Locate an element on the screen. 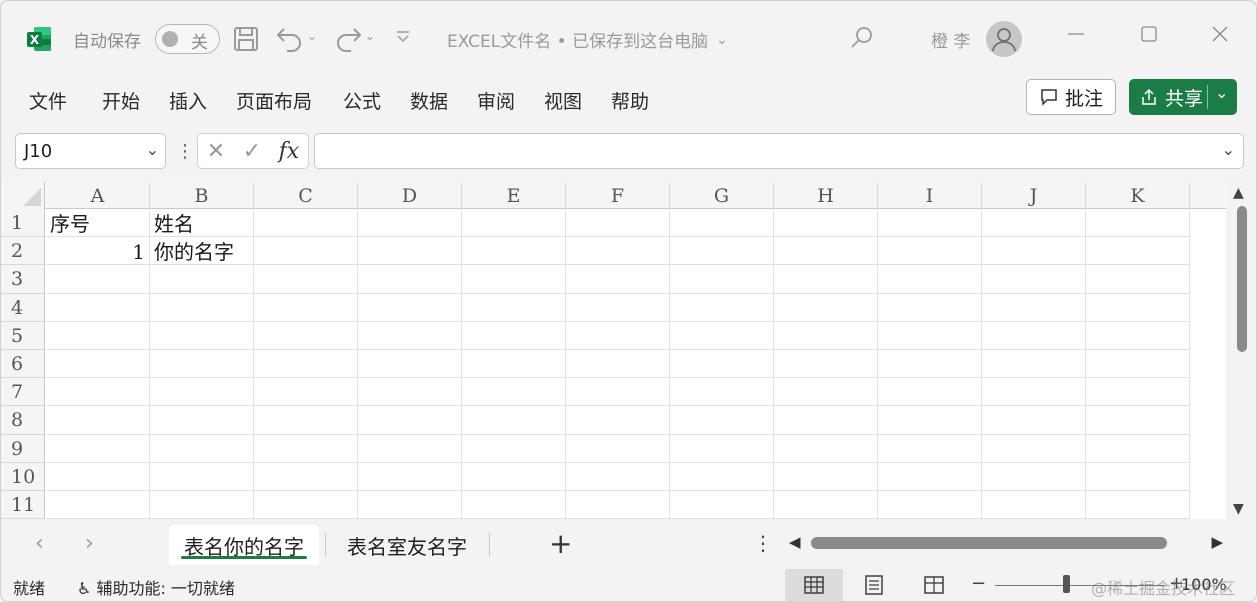 The width and height of the screenshot is (1257, 602). next-sheet-chevron-icon: › is located at coordinates (89, 543).